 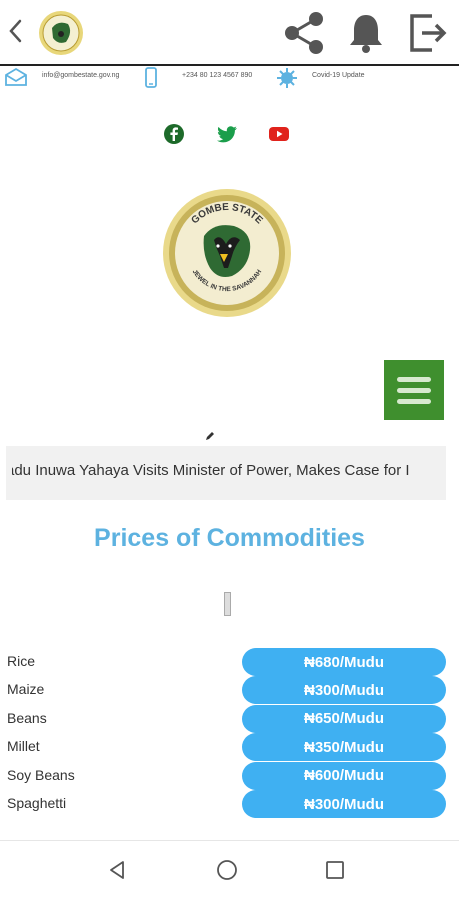 What do you see at coordinates (37, 803) in the screenshot?
I see `commodity-name: Spaghetti` at bounding box center [37, 803].